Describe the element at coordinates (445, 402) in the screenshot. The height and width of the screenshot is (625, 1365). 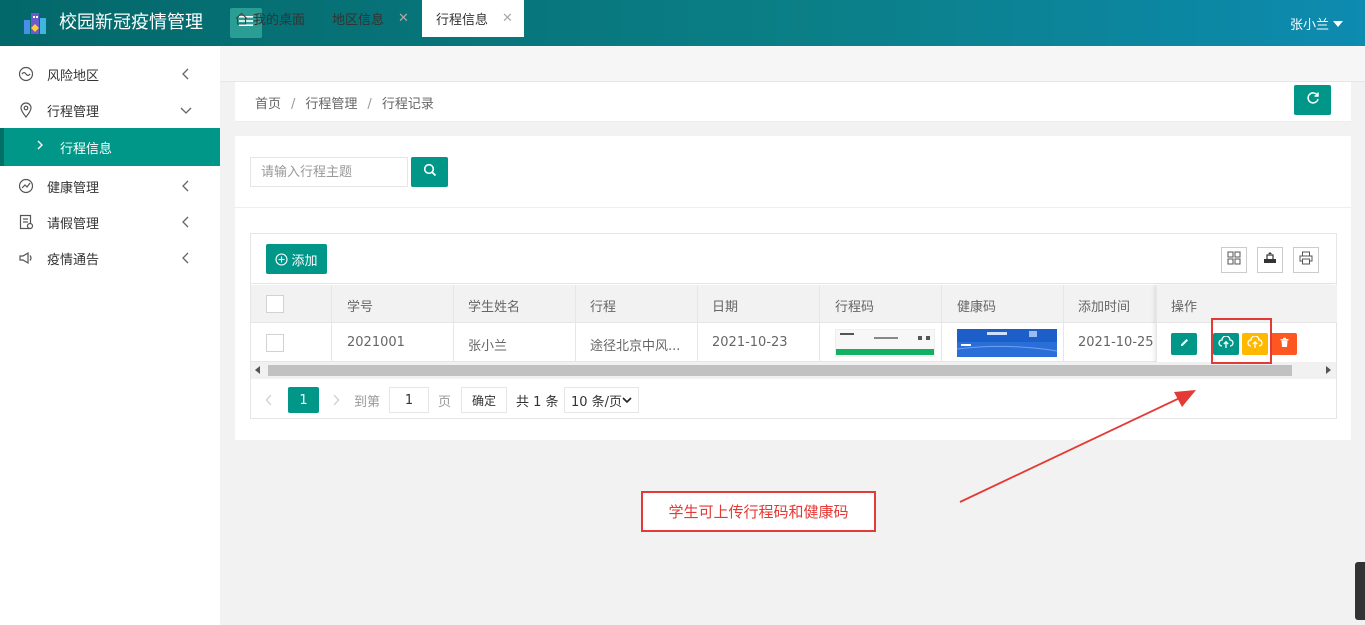
I see `page-unit-label: 页` at that location.